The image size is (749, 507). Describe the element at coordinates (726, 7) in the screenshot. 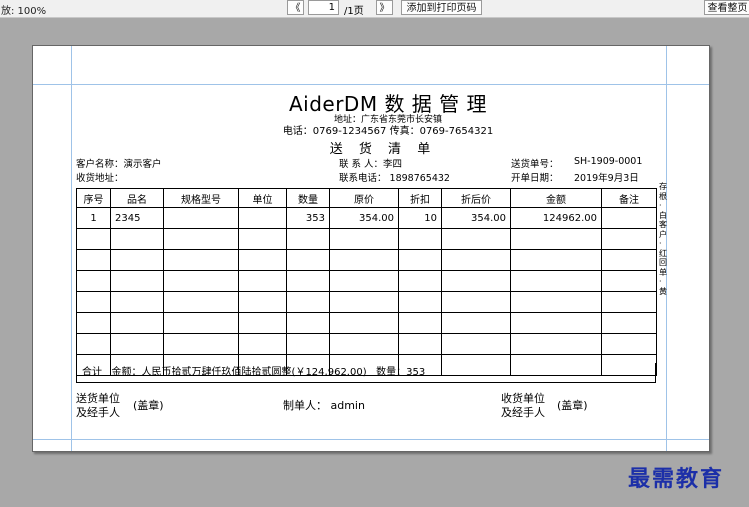

I see `view-full-page-button: 查看整页` at that location.